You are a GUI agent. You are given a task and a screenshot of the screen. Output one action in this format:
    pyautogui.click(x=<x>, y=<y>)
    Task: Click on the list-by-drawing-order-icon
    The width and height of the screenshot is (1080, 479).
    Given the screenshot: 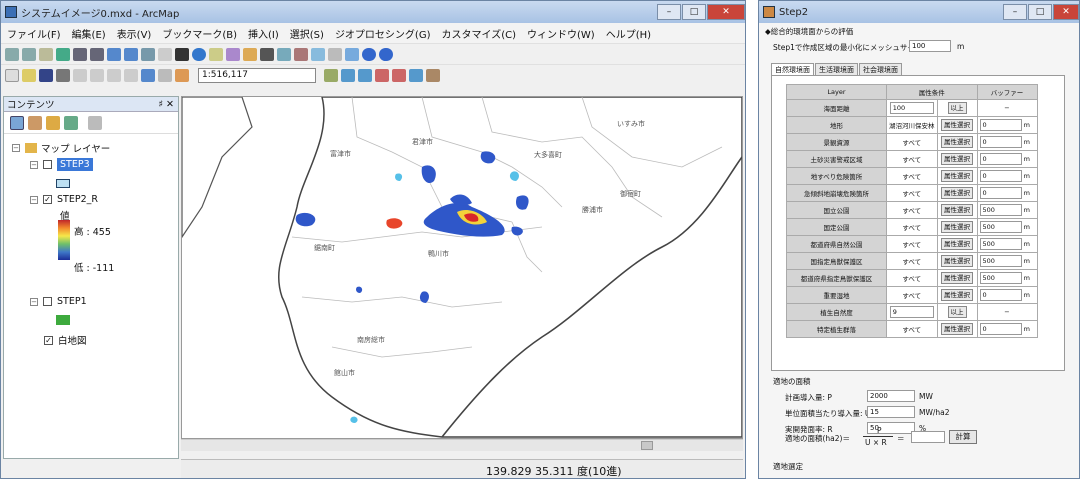 What is the action you would take?
    pyautogui.click(x=17, y=122)
    